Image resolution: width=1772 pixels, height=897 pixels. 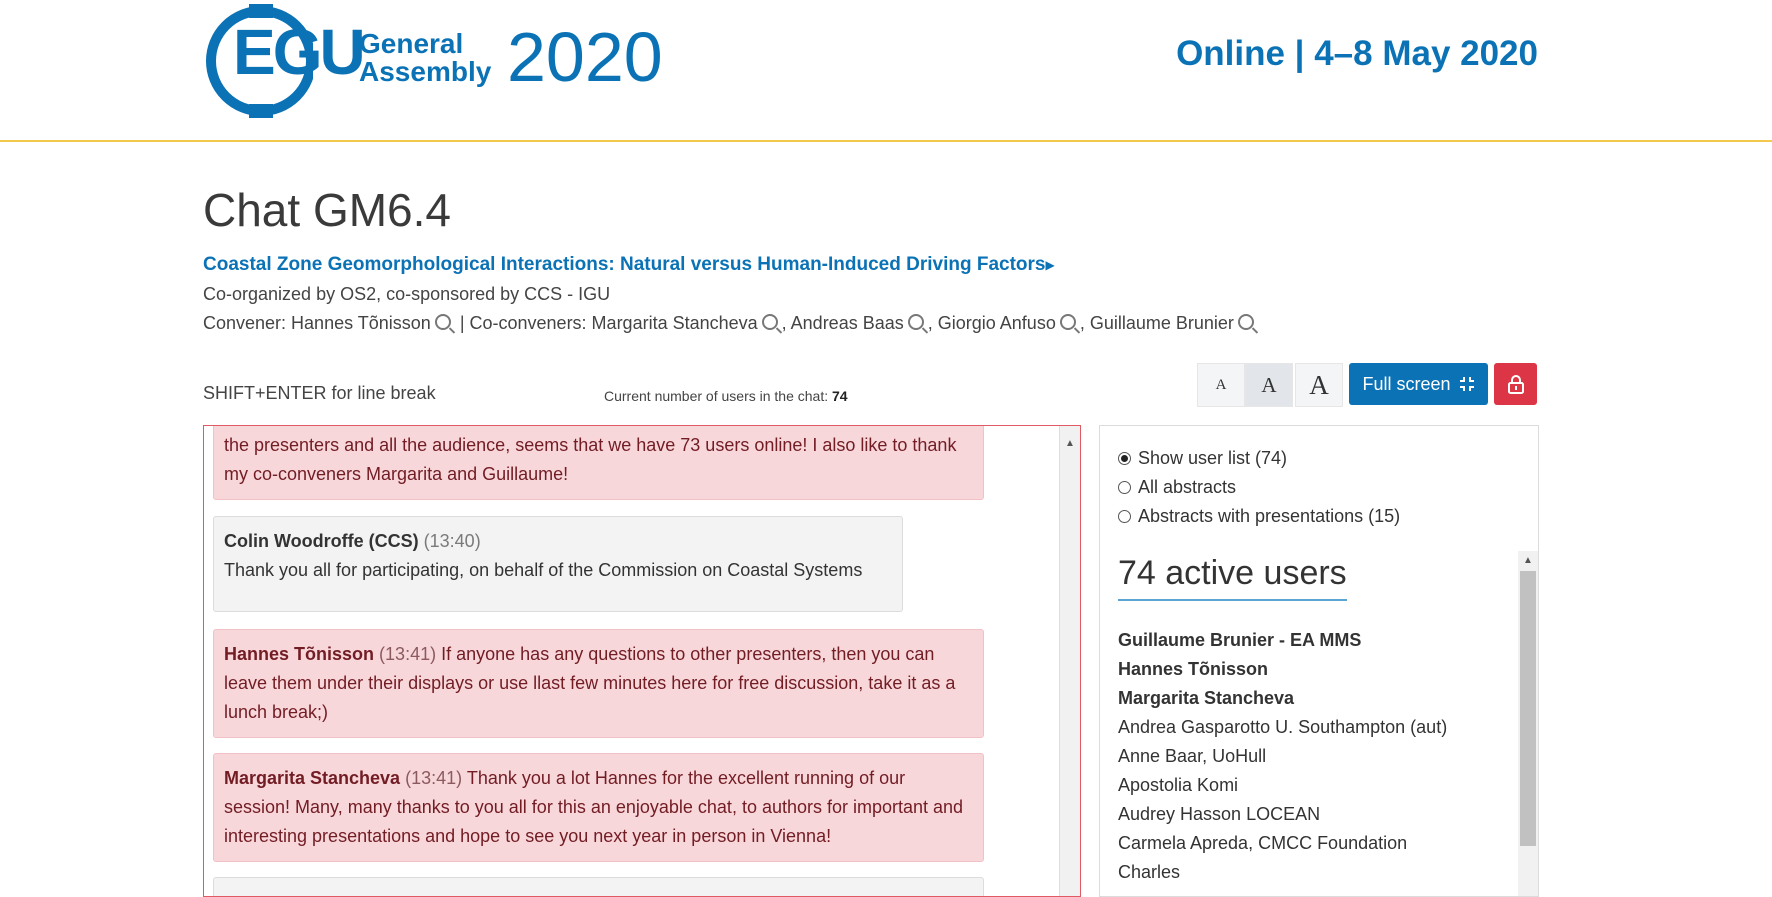 I want to click on option-show-user-list: Show user list (74), so click(x=1202, y=458).